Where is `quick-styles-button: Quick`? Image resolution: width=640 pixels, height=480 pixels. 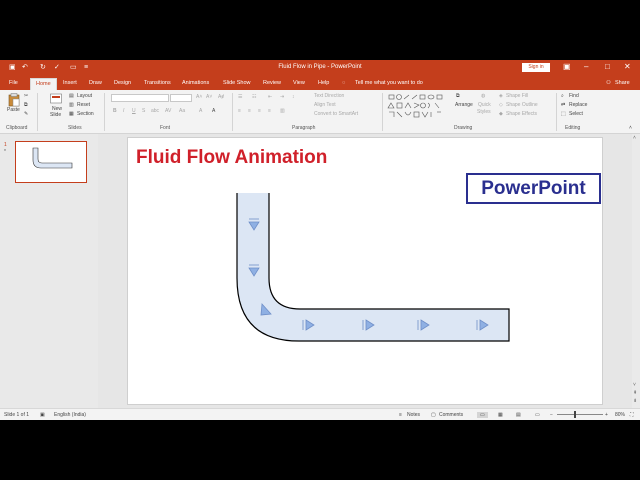 quick-styles-button: Quick is located at coordinates (484, 105).